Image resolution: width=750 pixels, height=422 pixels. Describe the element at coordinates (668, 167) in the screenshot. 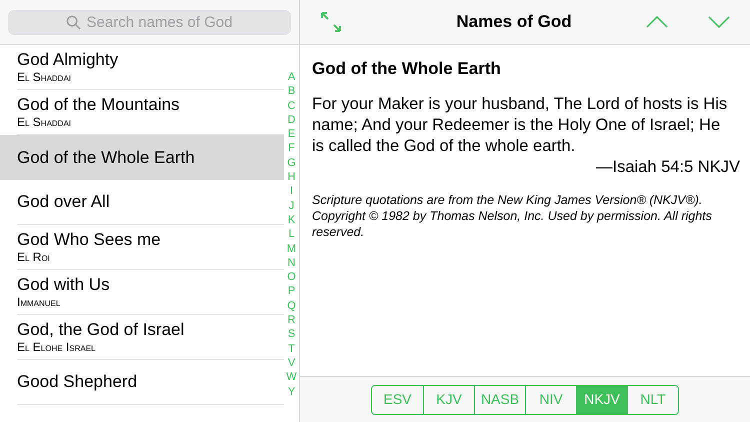

I see `verse-reference: —Isaiah 54:5 NKJV` at that location.